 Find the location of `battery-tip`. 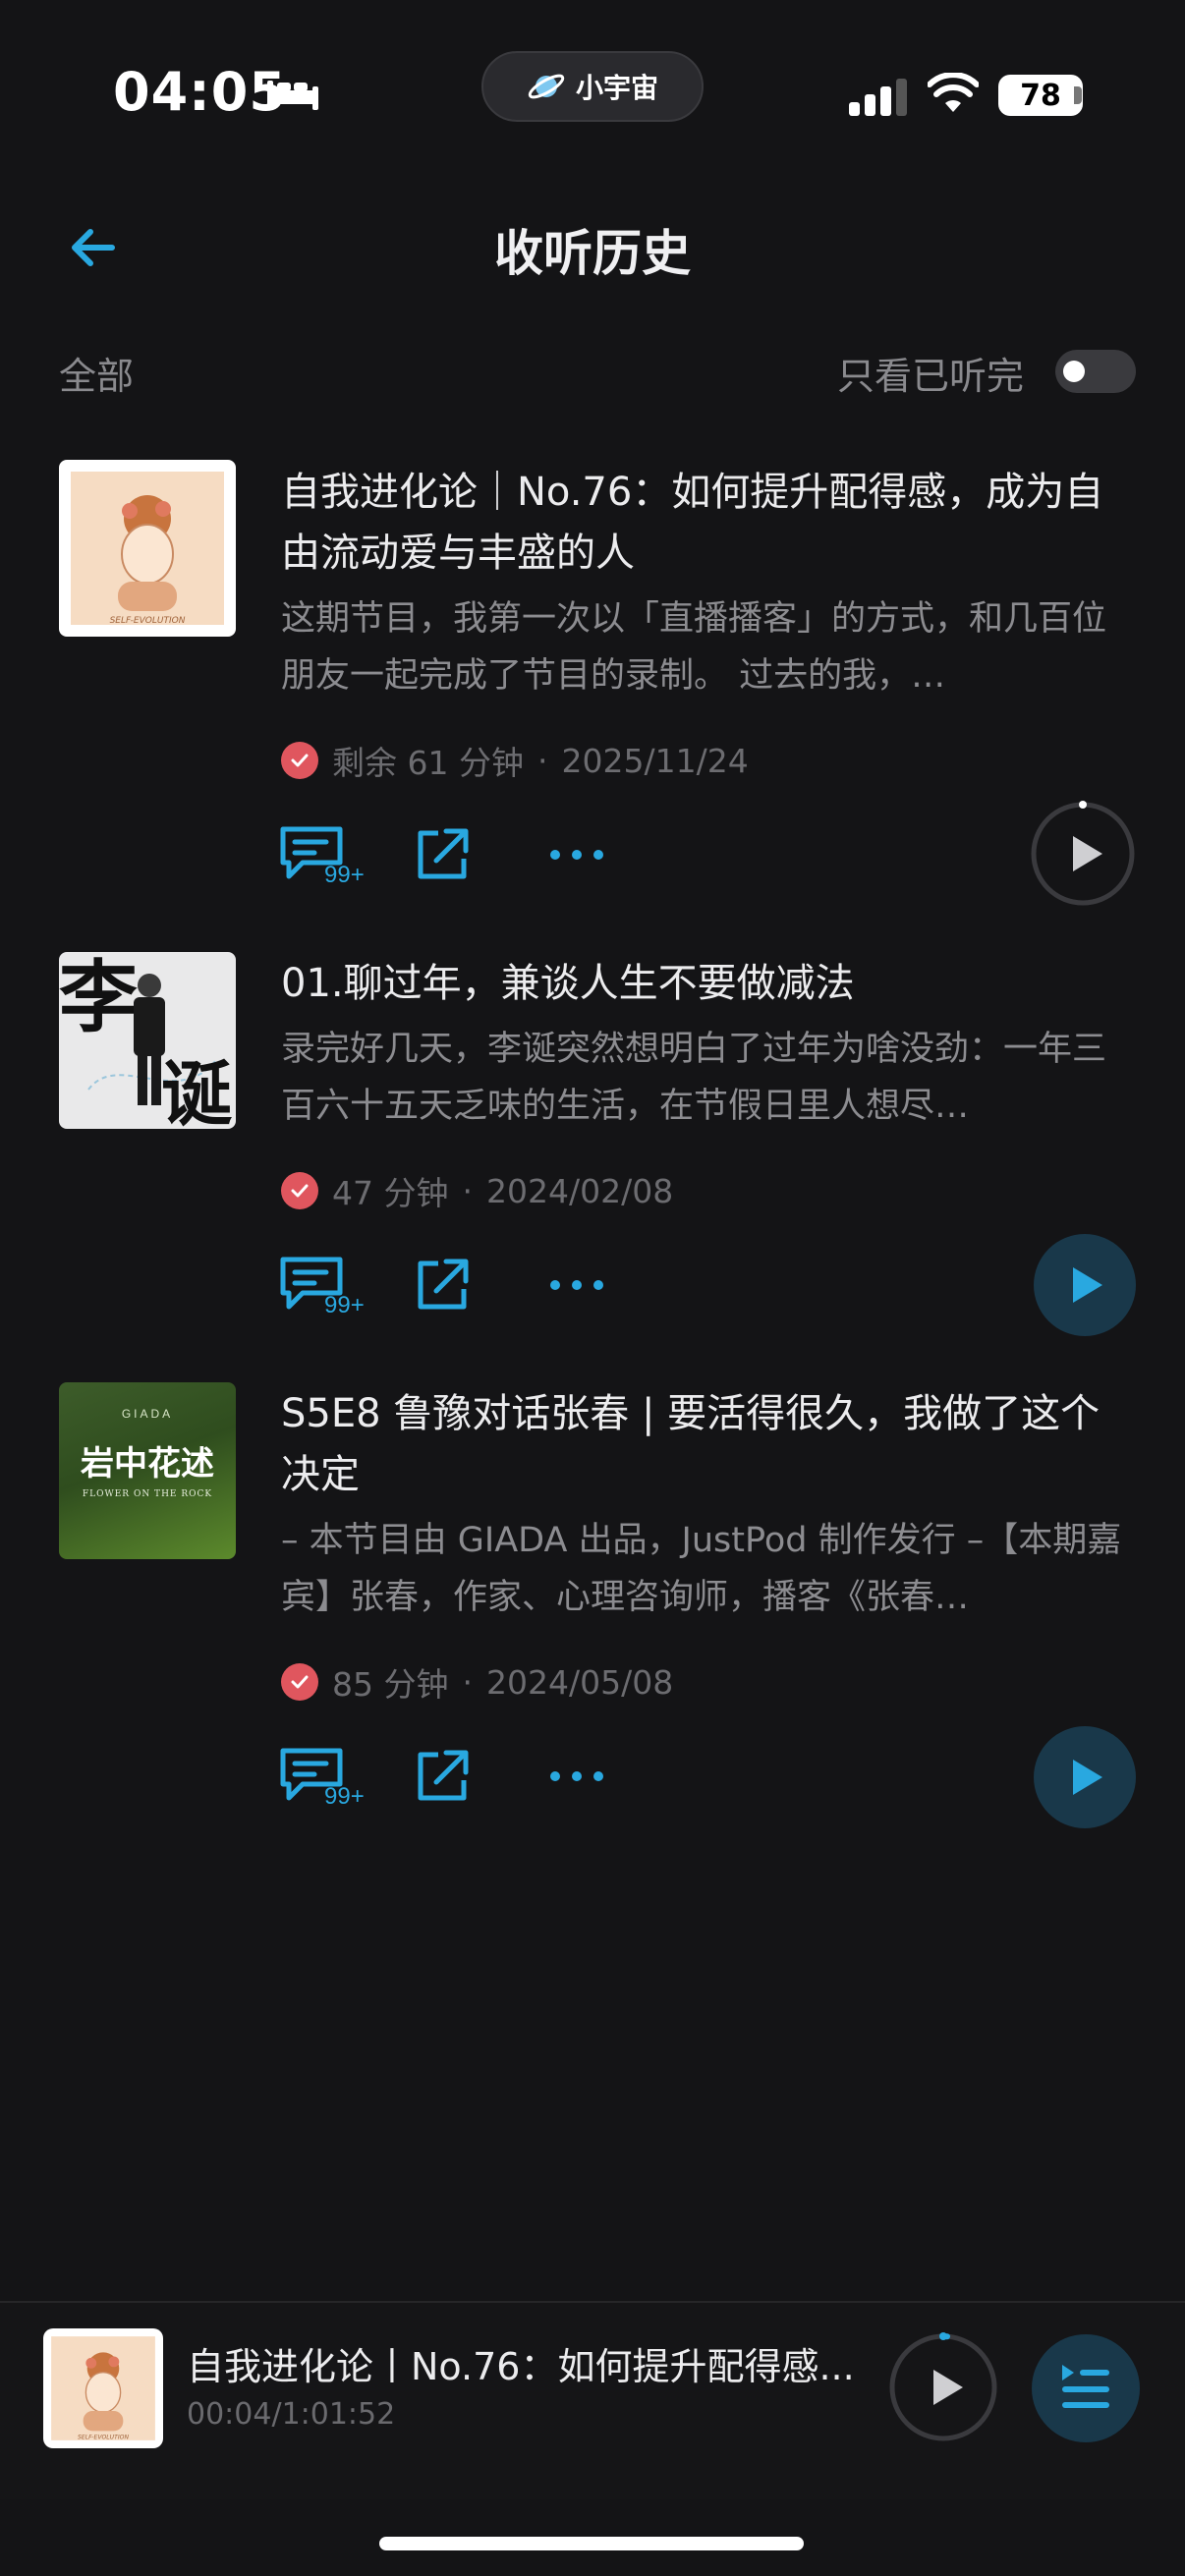

battery-tip is located at coordinates (1078, 95).